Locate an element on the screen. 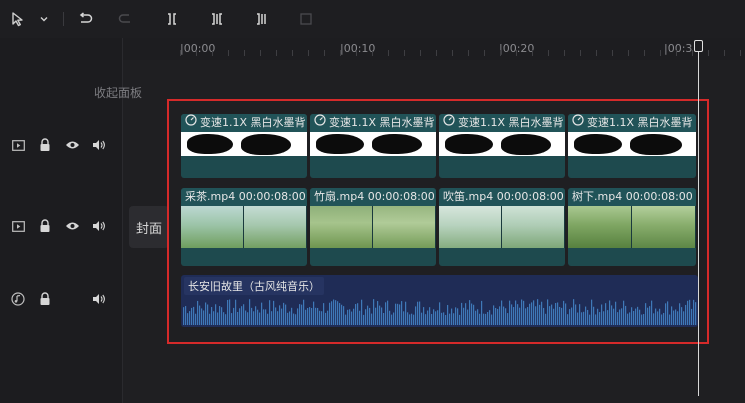 This screenshot has height=403, width=745. ruler-tick-label: |00:00 is located at coordinates (198, 48).